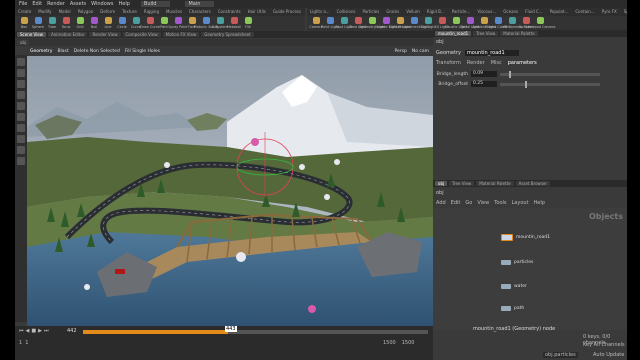 This screenshot has width=640, height=360. What do you see at coordinates (370, 12) in the screenshot?
I see `shelf-lights-tab: Particles` at bounding box center [370, 12].